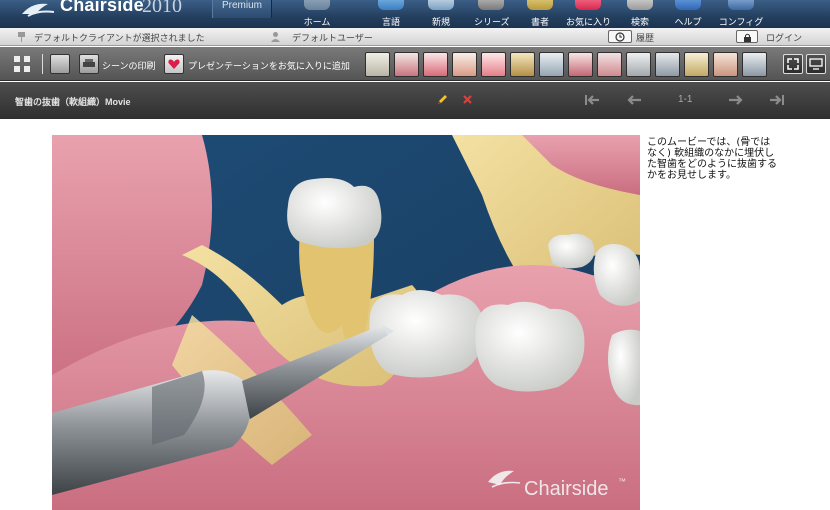 The width and height of the screenshot is (830, 510). I want to click on first-page-icon, so click(592, 100).